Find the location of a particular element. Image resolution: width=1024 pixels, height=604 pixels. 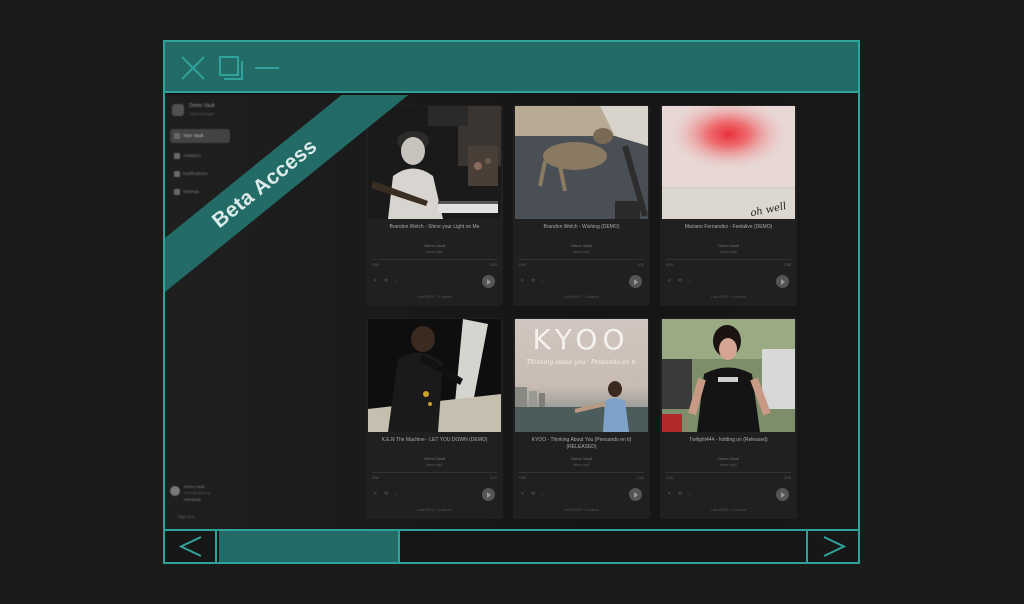

track-meta: Last 8/9/23 · 5 Listens is located at coordinates (728, 297).